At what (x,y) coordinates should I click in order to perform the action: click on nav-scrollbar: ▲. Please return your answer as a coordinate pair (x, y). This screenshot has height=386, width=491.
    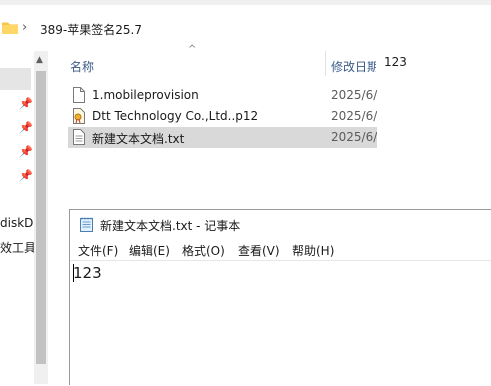
    Looking at the image, I should click on (41, 217).